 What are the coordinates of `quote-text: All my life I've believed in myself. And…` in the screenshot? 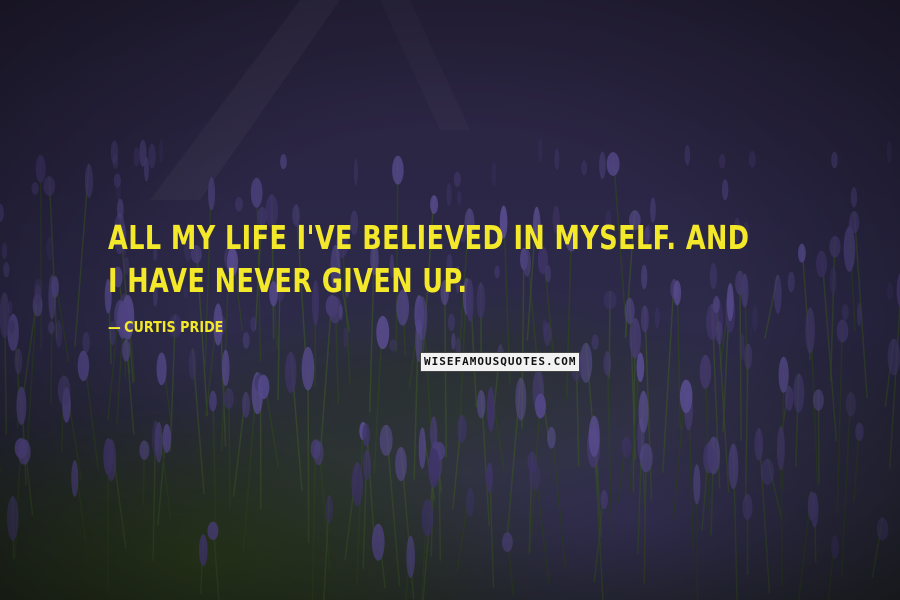 It's located at (429, 259).